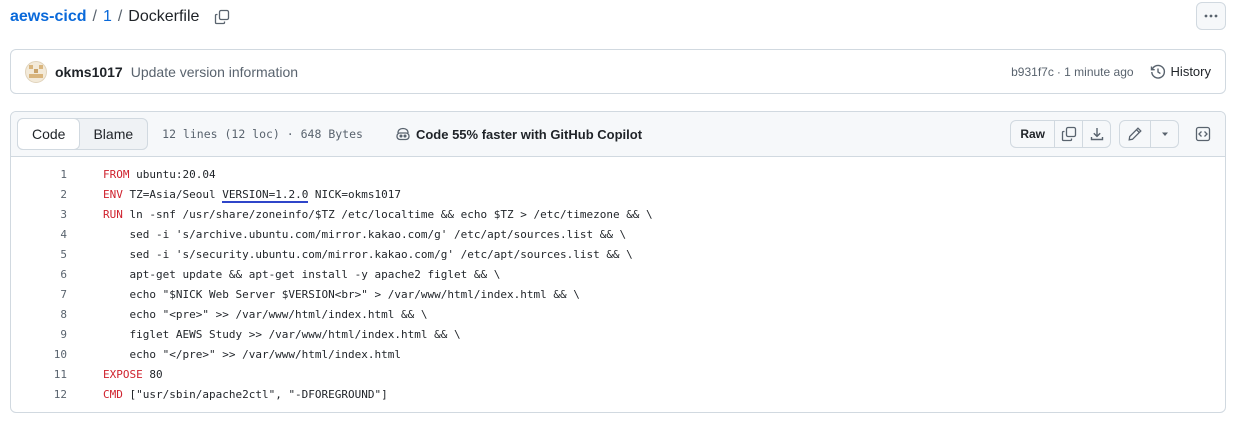  What do you see at coordinates (36, 71) in the screenshot?
I see `avatar` at bounding box center [36, 71].